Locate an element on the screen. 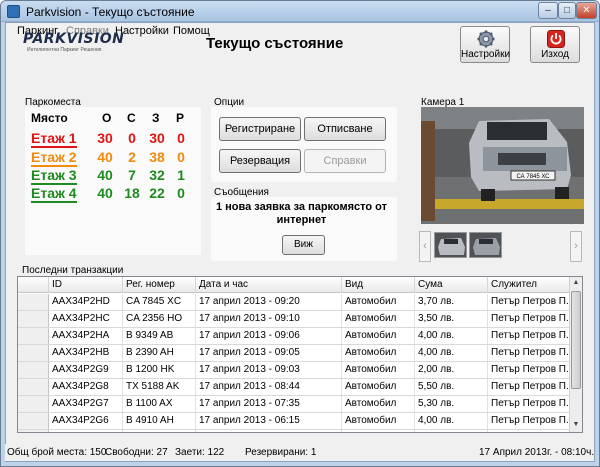 The image size is (600, 467). table-cell: 17 април 2013 - 08:44 is located at coordinates (269, 387).